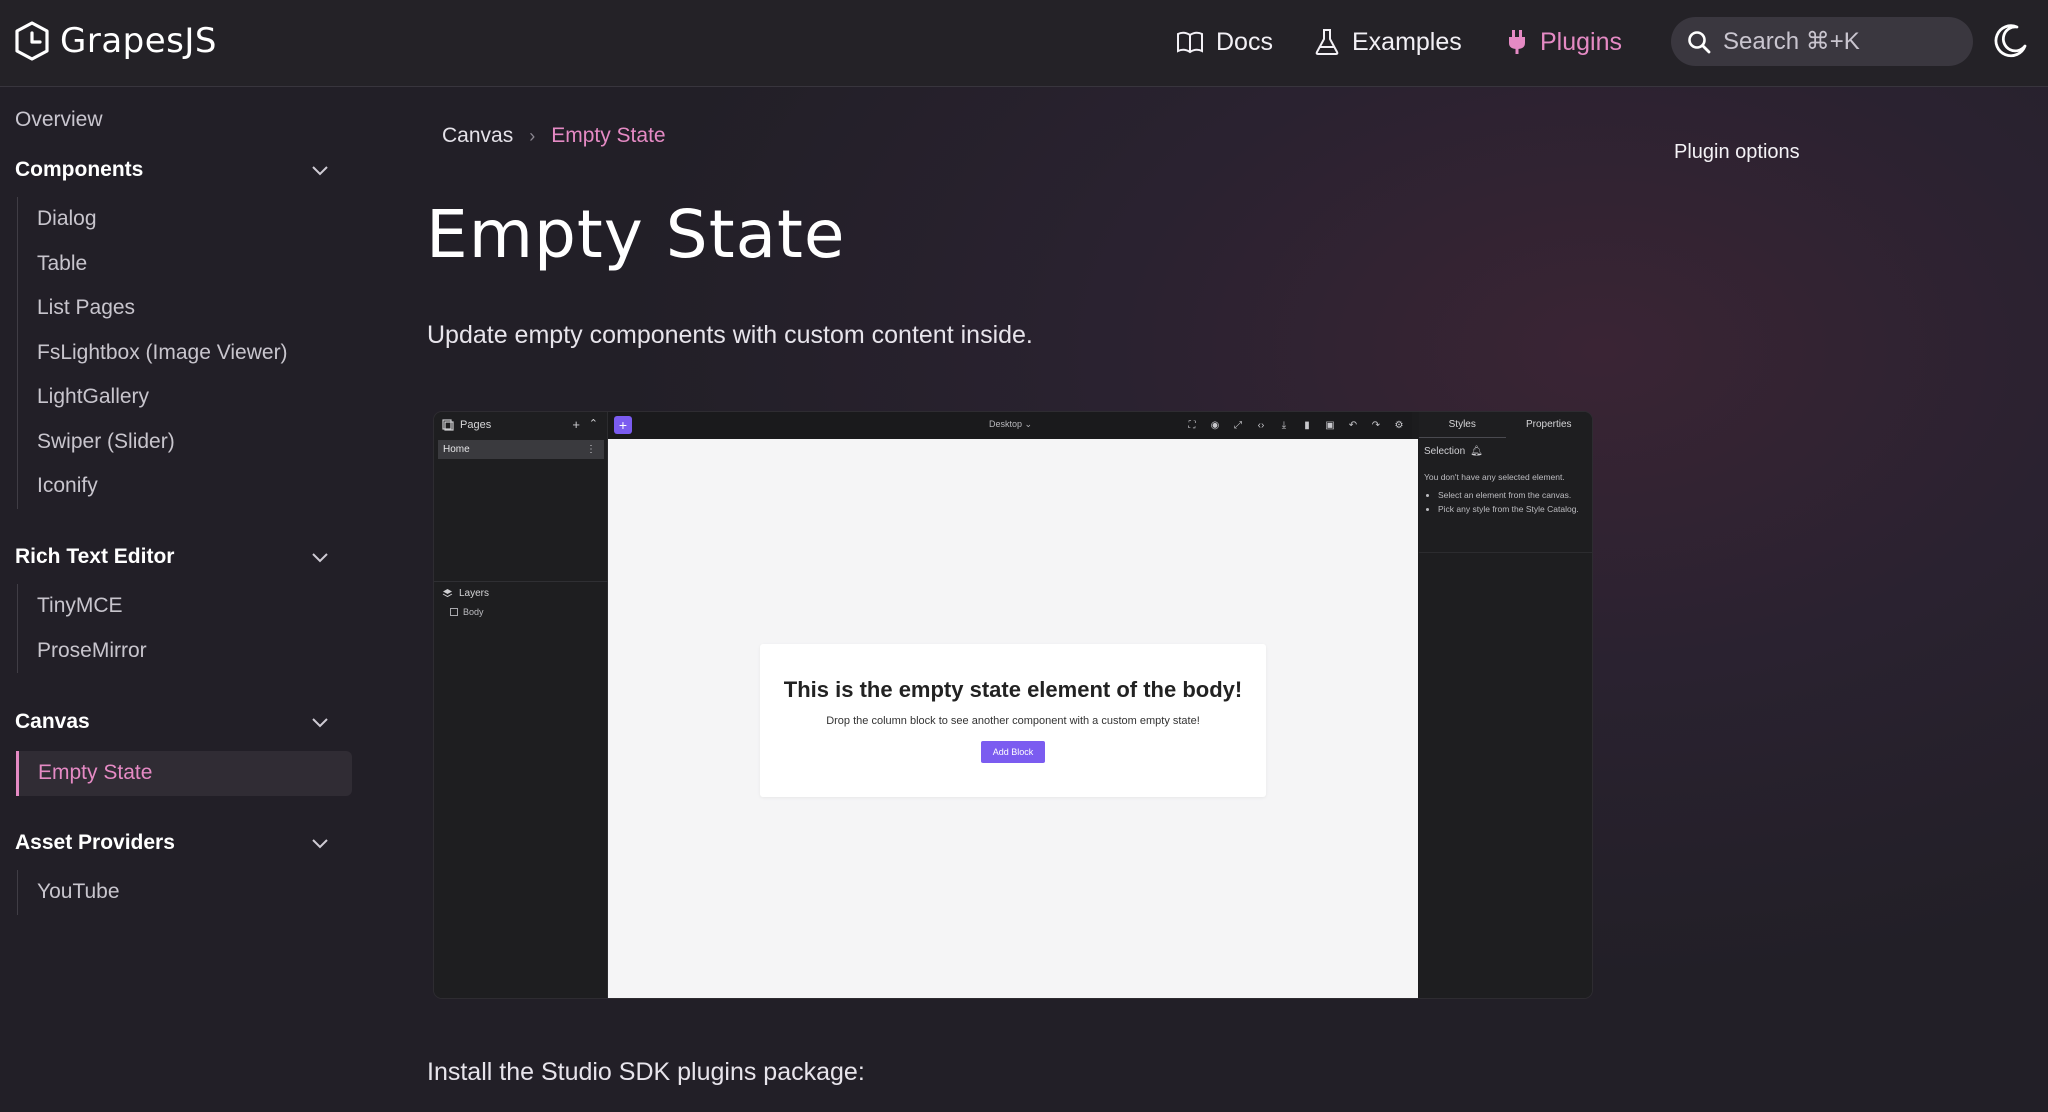 The width and height of the screenshot is (2048, 1112). Describe the element at coordinates (1407, 41) in the screenshot. I see `nav-examples-label: Examples` at that location.